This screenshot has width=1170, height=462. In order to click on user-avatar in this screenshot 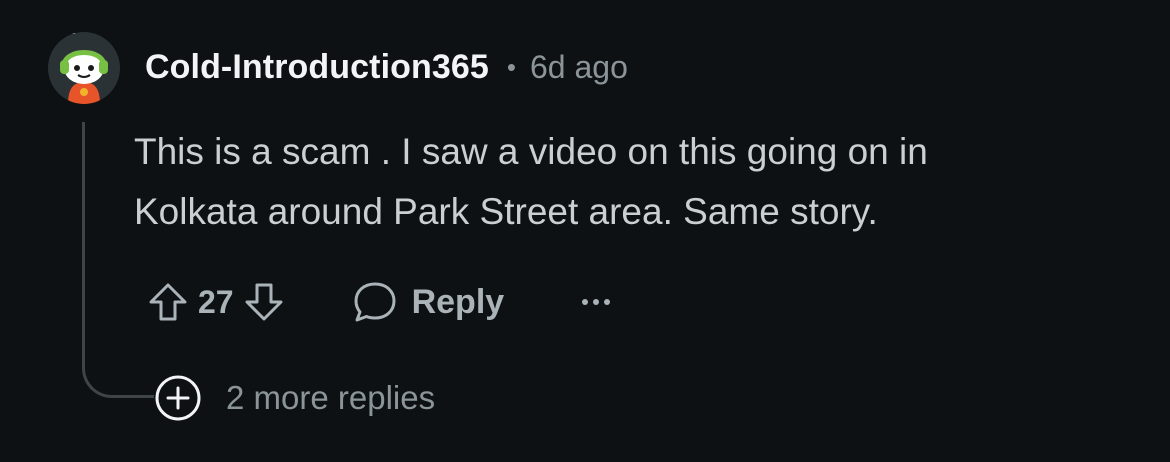, I will do `click(84, 68)`.